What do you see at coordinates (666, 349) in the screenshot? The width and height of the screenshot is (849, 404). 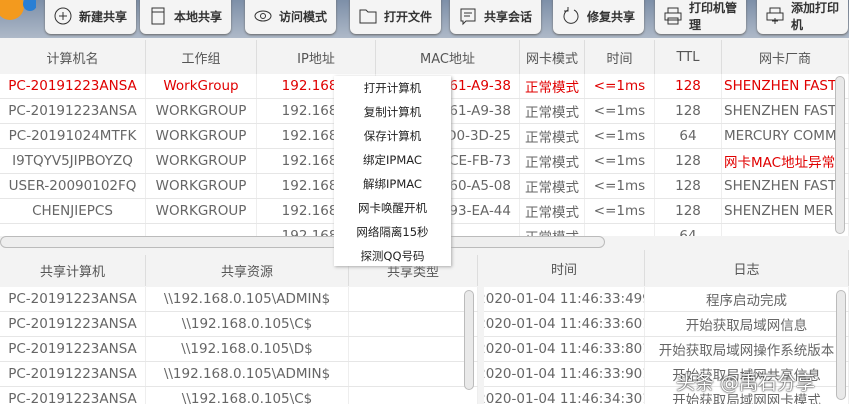 I see `log-row: 2020-01-04 11:46:33:801 开始获取局域网操作系统版本` at bounding box center [666, 349].